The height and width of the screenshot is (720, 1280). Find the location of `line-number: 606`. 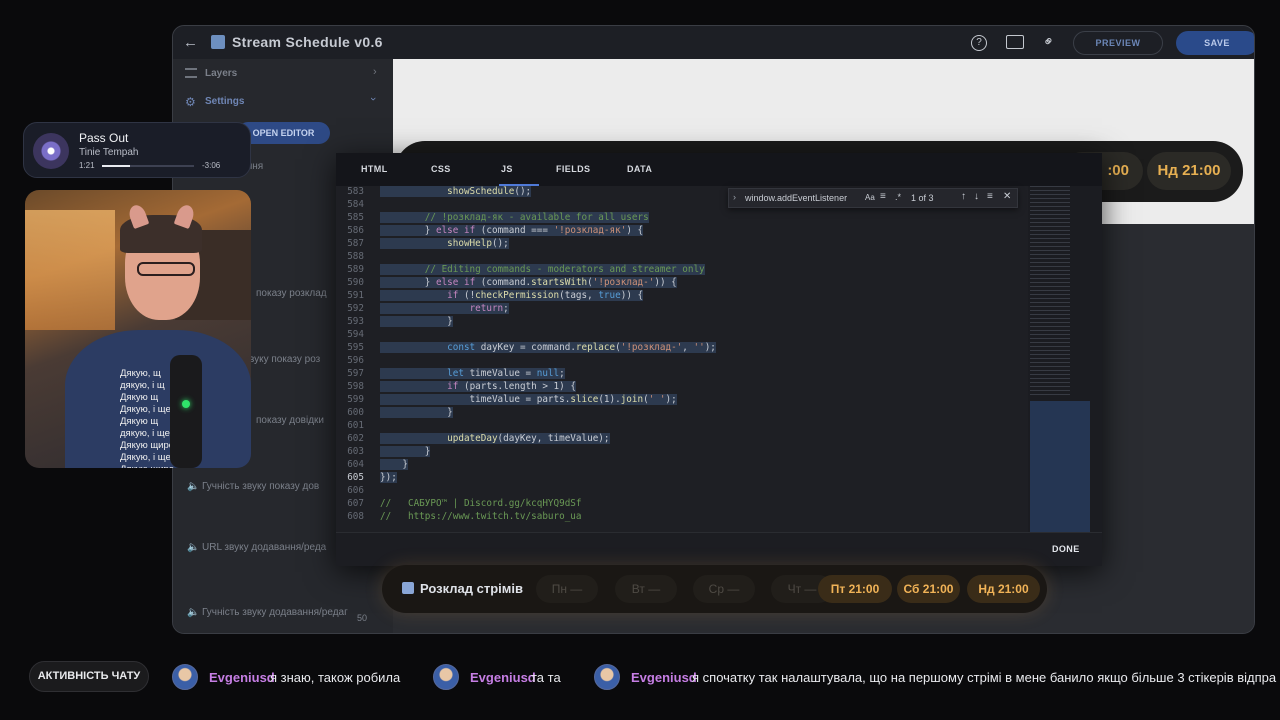

line-number: 606 is located at coordinates (355, 490).